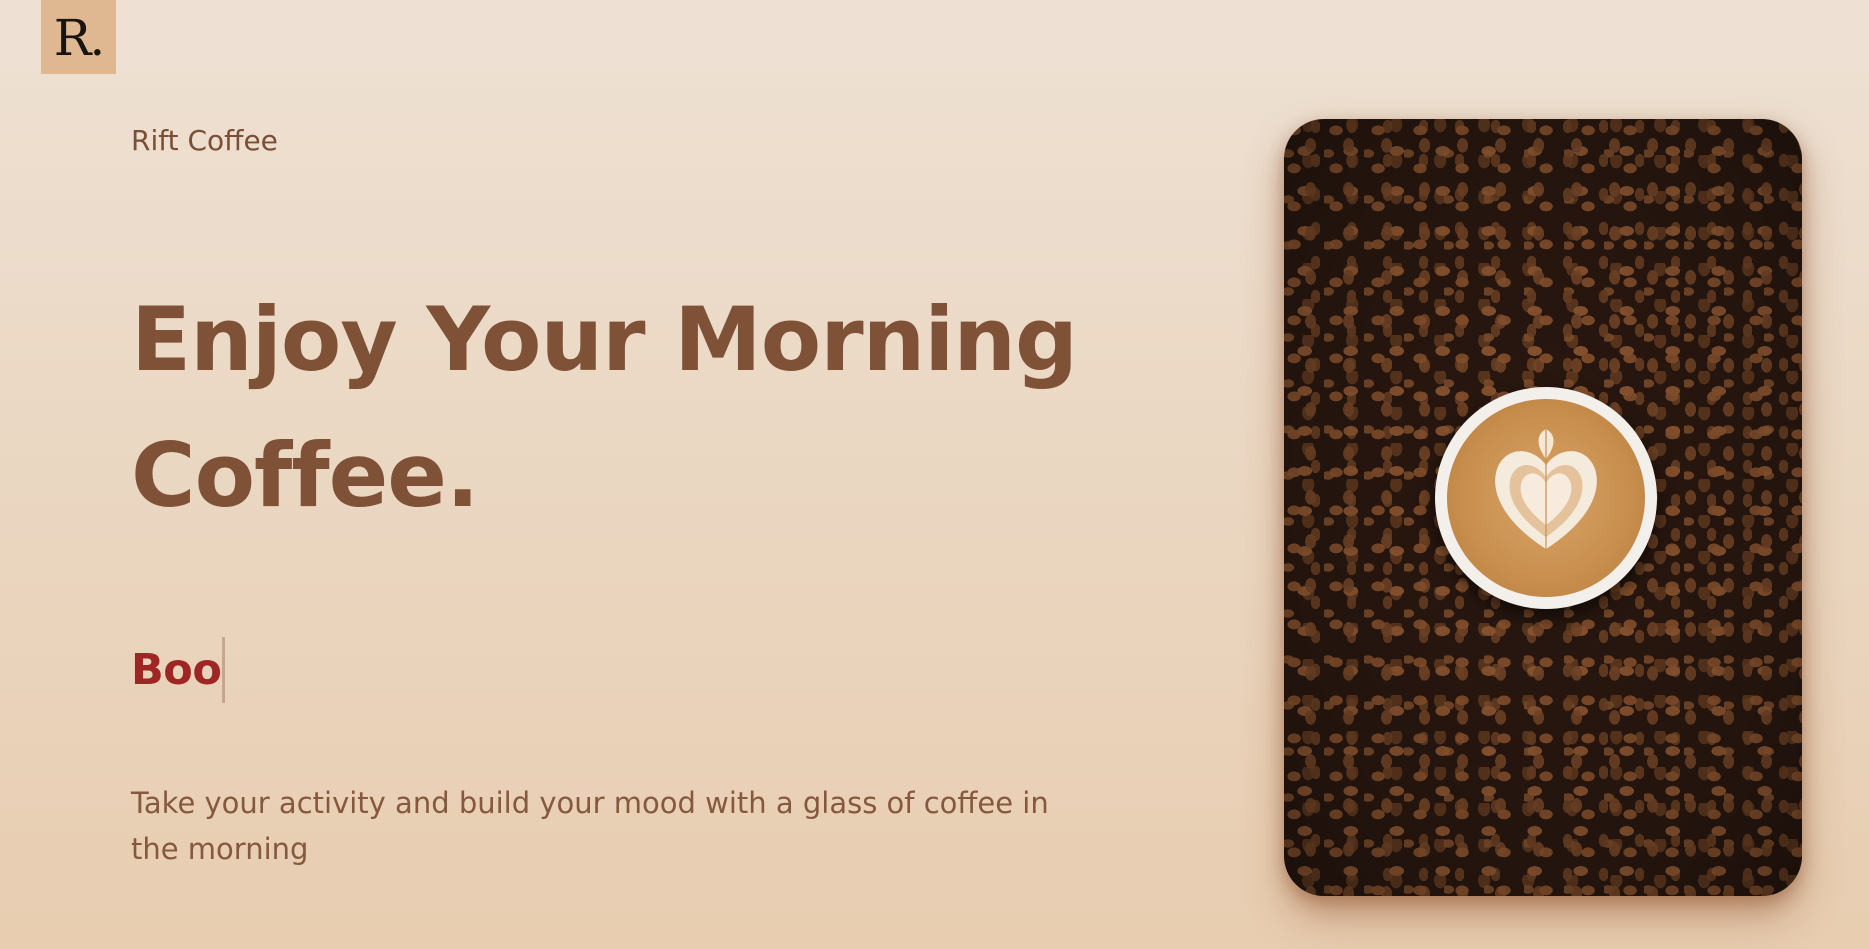 This screenshot has height=949, width=1869. What do you see at coordinates (224, 670) in the screenshot?
I see `typing-caret` at bounding box center [224, 670].